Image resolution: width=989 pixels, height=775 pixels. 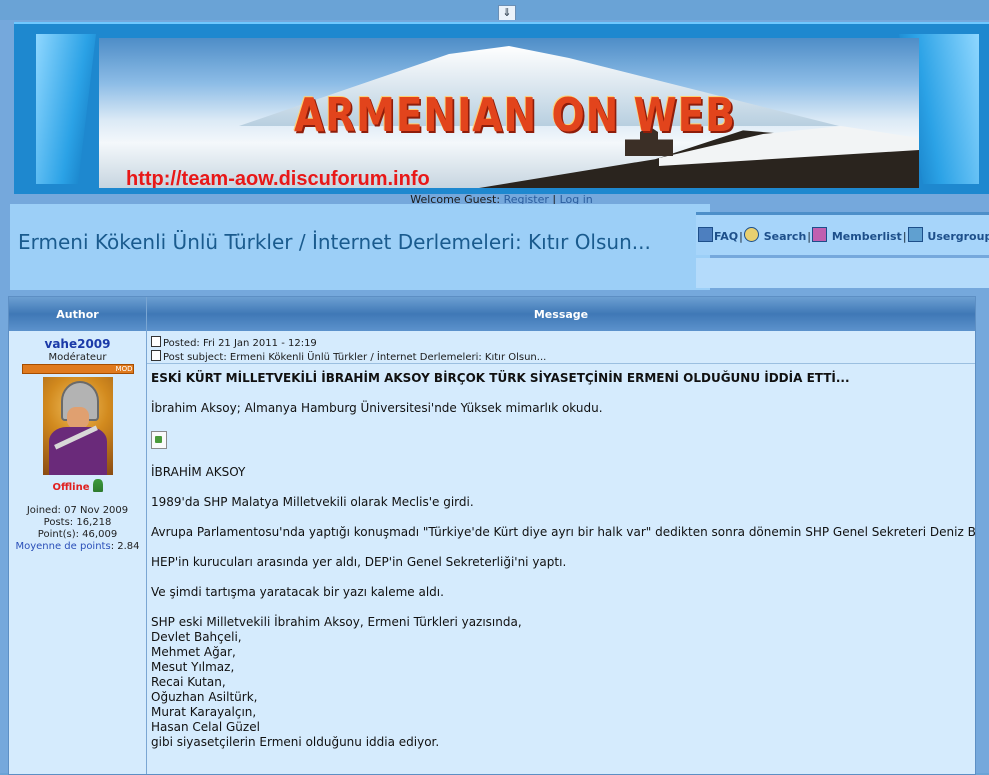 What do you see at coordinates (726, 236) in the screenshot?
I see `nav-item-faq: FAQ` at bounding box center [726, 236].